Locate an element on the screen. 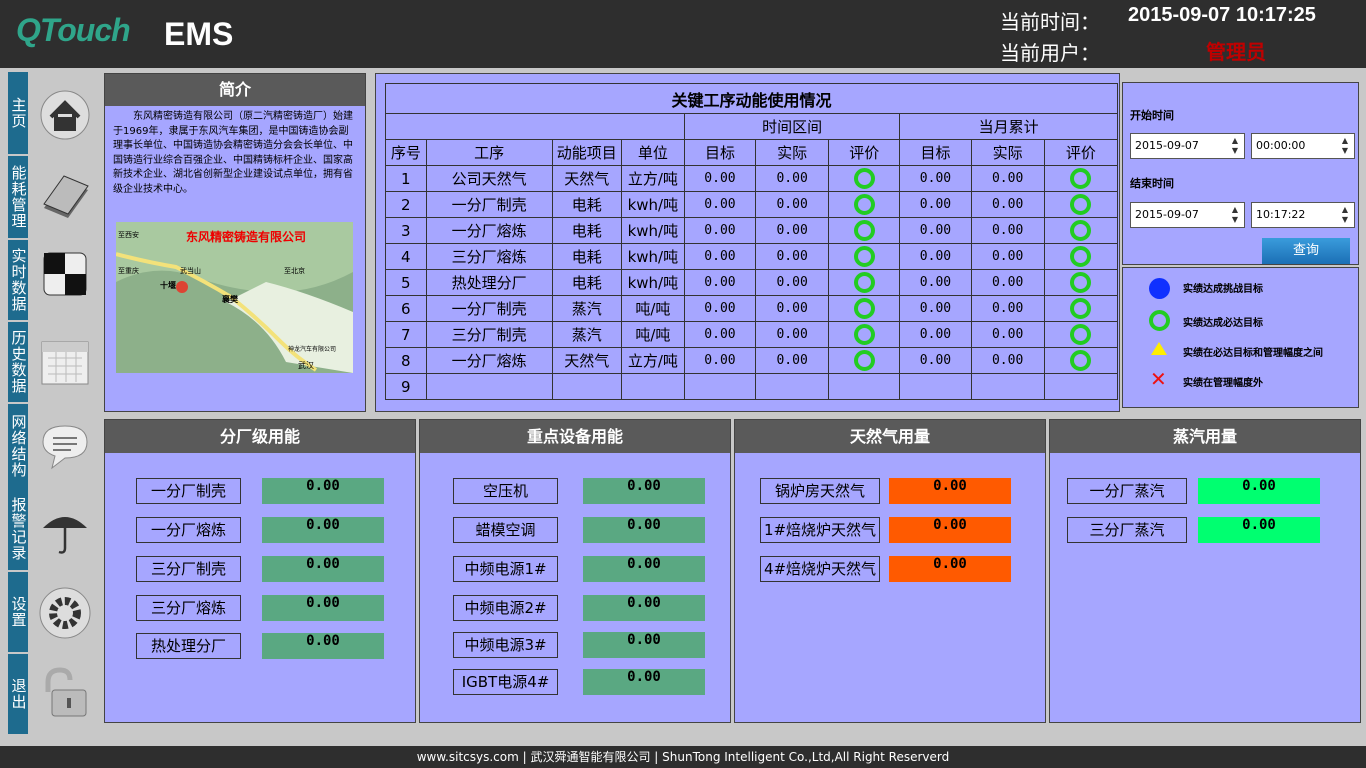 The height and width of the screenshot is (768, 1366). section-item-label: 三分厂蒸汽 is located at coordinates (1127, 530).